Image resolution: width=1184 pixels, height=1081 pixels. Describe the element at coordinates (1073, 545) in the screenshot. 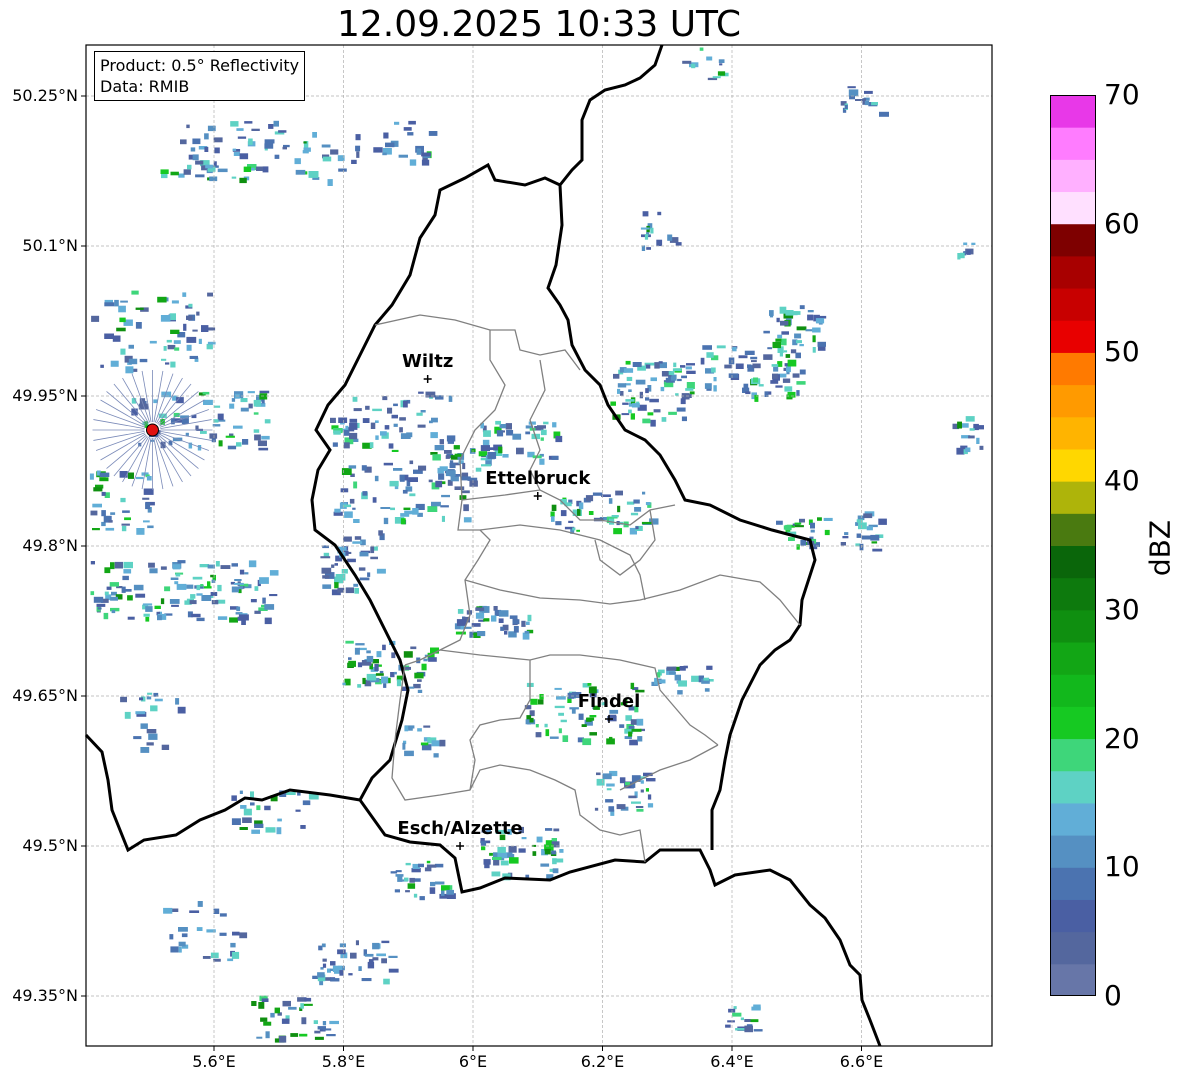

I see `colorbar` at that location.